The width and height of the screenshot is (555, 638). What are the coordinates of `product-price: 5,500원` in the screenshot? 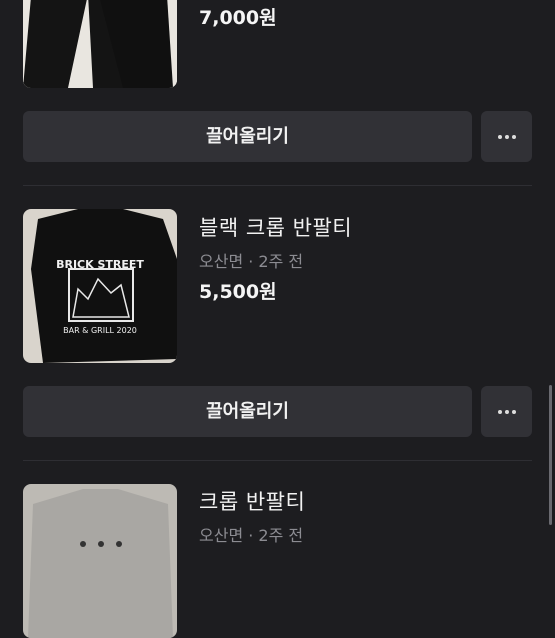 It's located at (238, 292).